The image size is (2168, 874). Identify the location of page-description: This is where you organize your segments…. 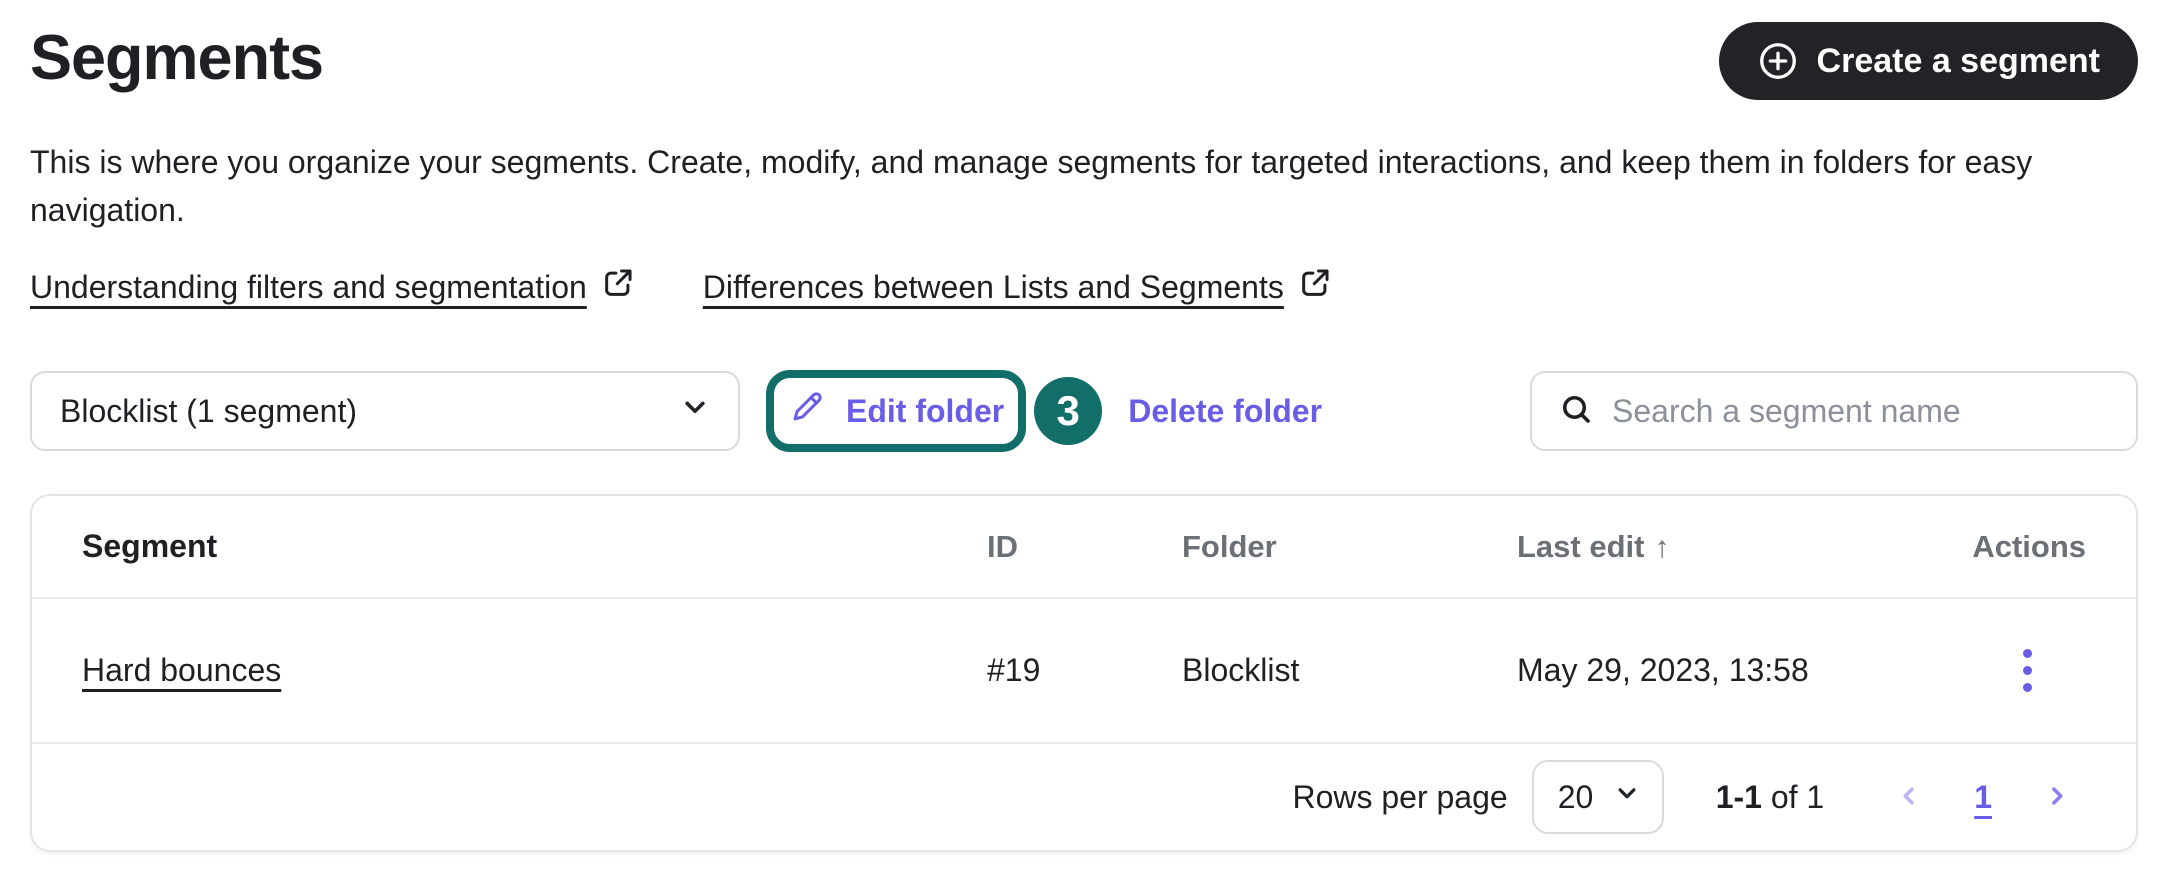
(1031, 186).